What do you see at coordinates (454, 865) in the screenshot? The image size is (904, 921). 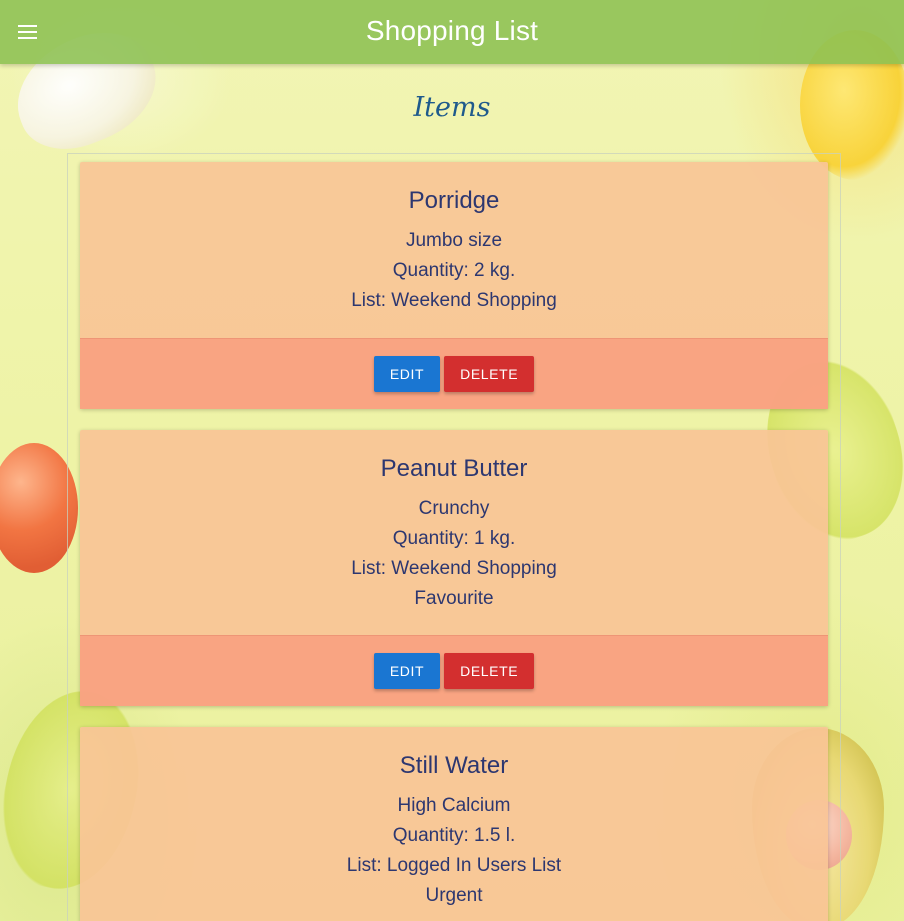 I see `item-list: List: Logged In Users List` at bounding box center [454, 865].